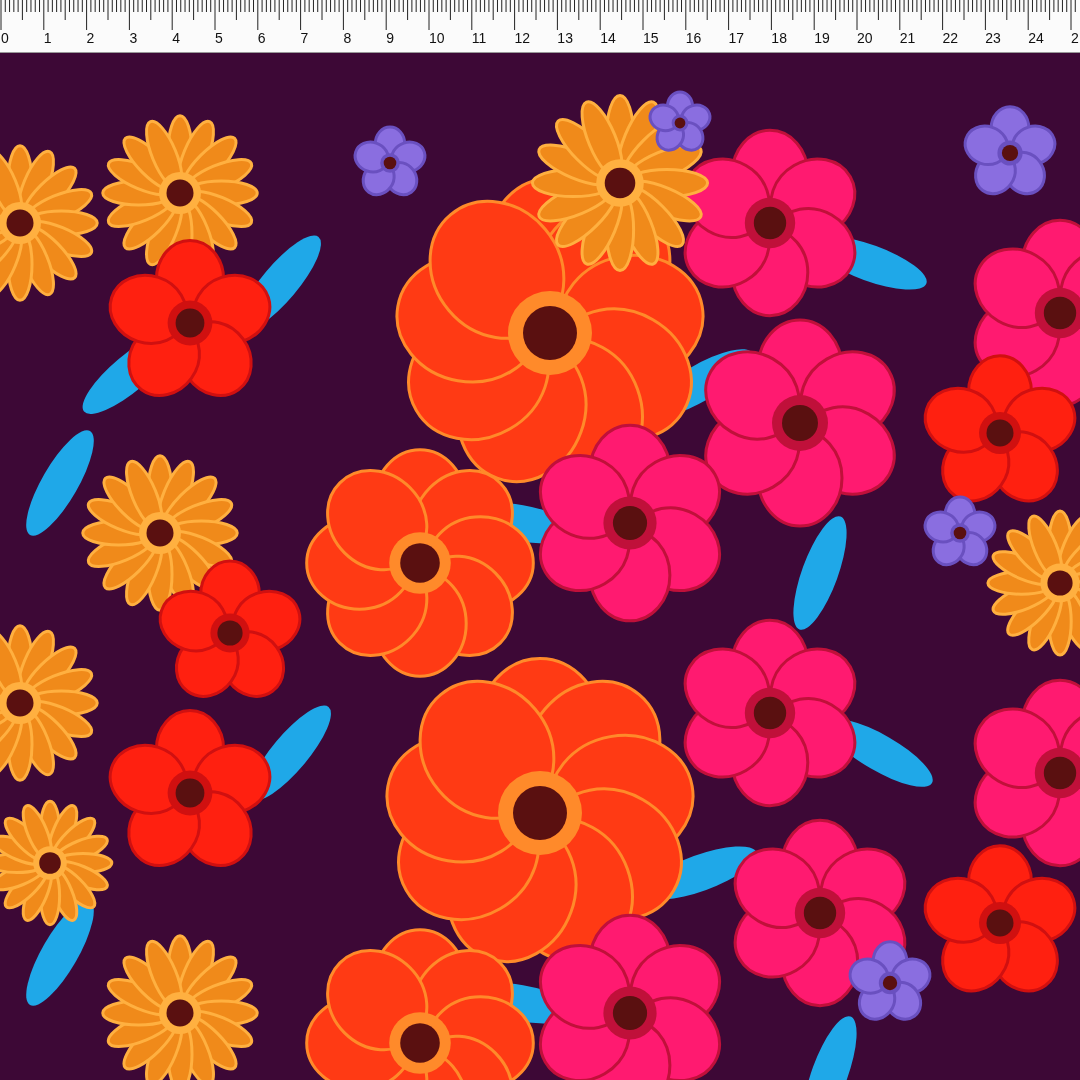  Describe the element at coordinates (993, 38) in the screenshot. I see `ruler-number: 23` at that location.